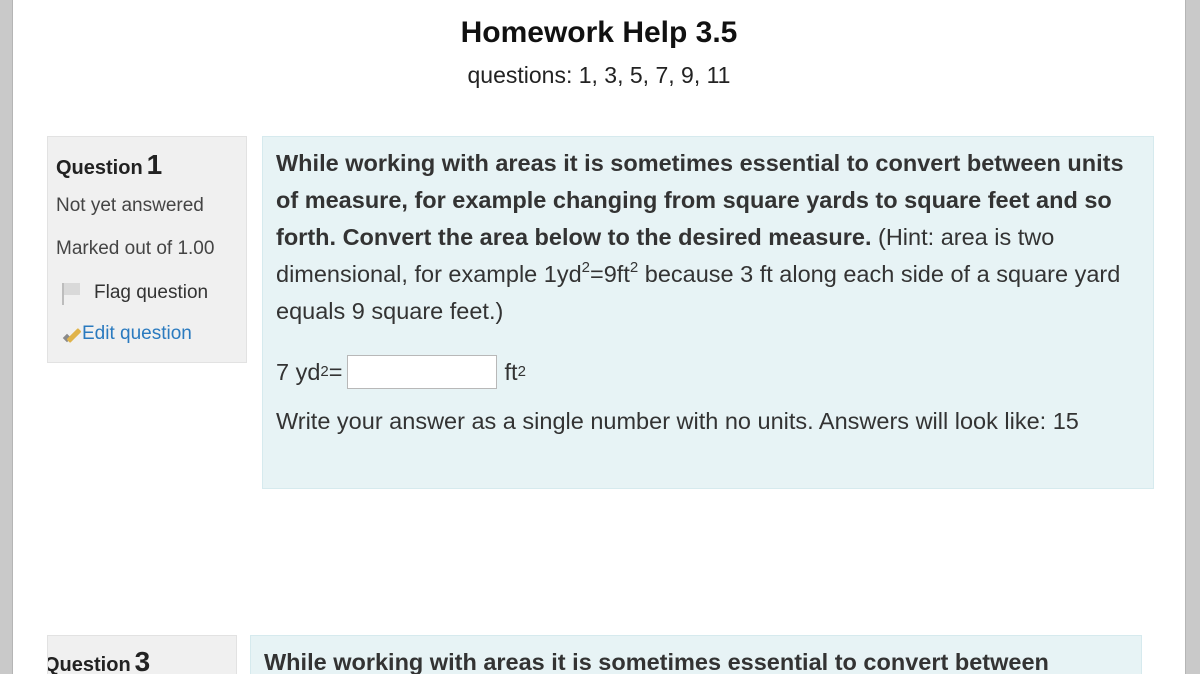  What do you see at coordinates (298, 371) in the screenshot?
I see `prompt-prefix: 7 yd` at bounding box center [298, 371].